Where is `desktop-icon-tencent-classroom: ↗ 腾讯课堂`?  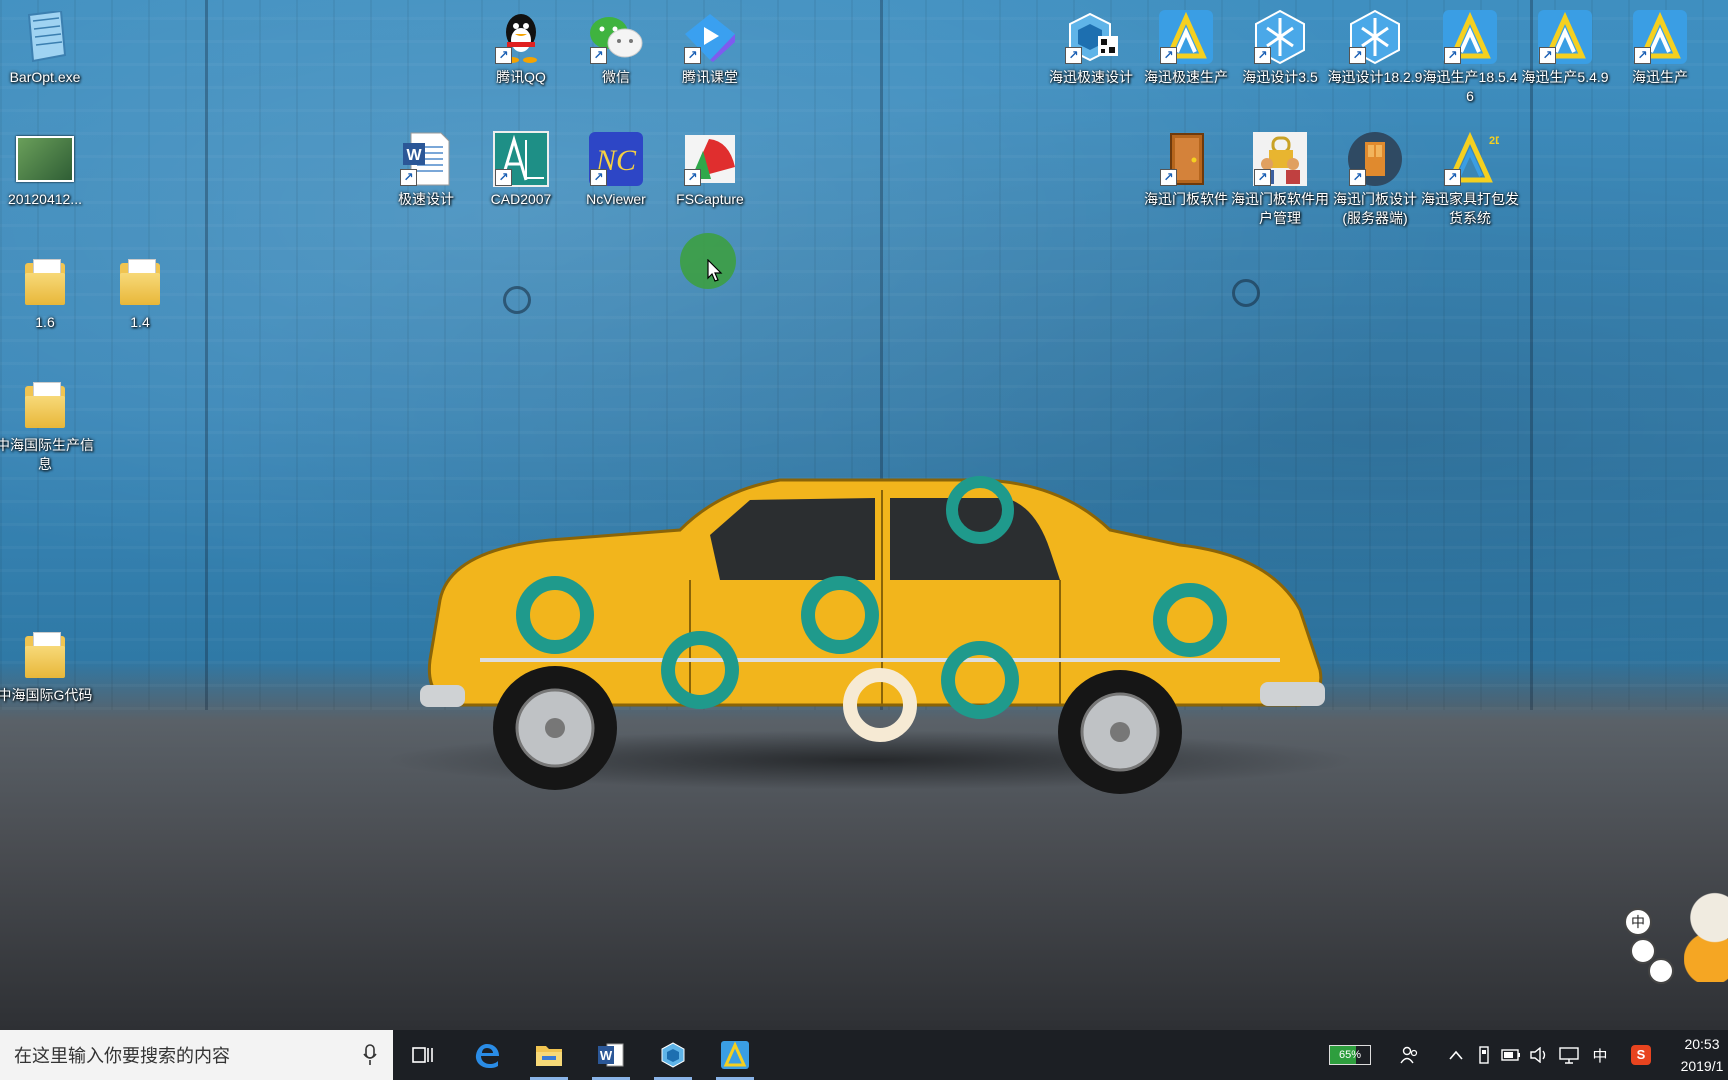
desktop-icon-tencent-classroom: ↗ 腾讯课堂 is located at coordinates (710, 47).